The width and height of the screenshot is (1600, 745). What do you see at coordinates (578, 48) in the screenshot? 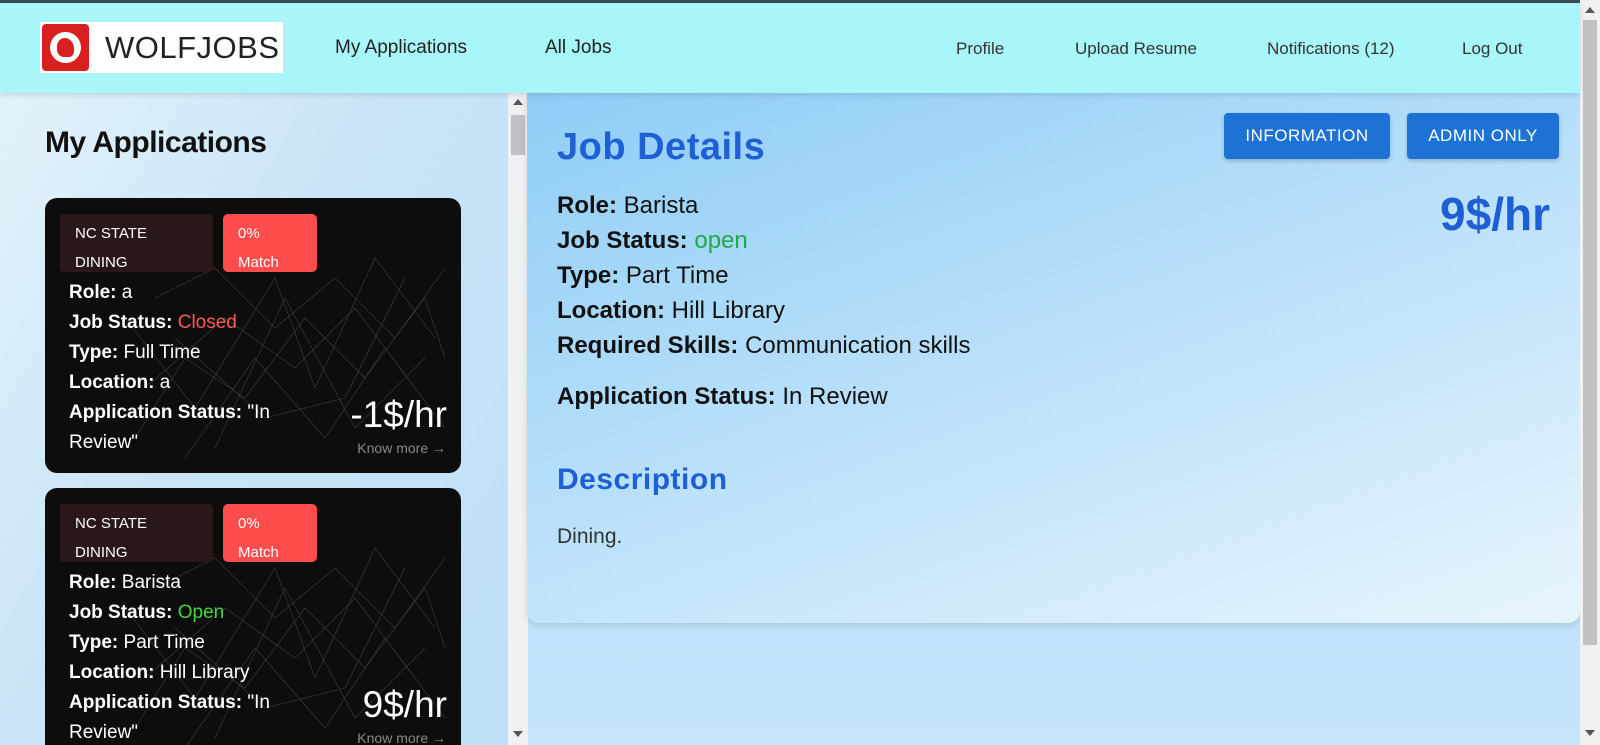
I see `nav-all-jobs: All Jobs` at bounding box center [578, 48].